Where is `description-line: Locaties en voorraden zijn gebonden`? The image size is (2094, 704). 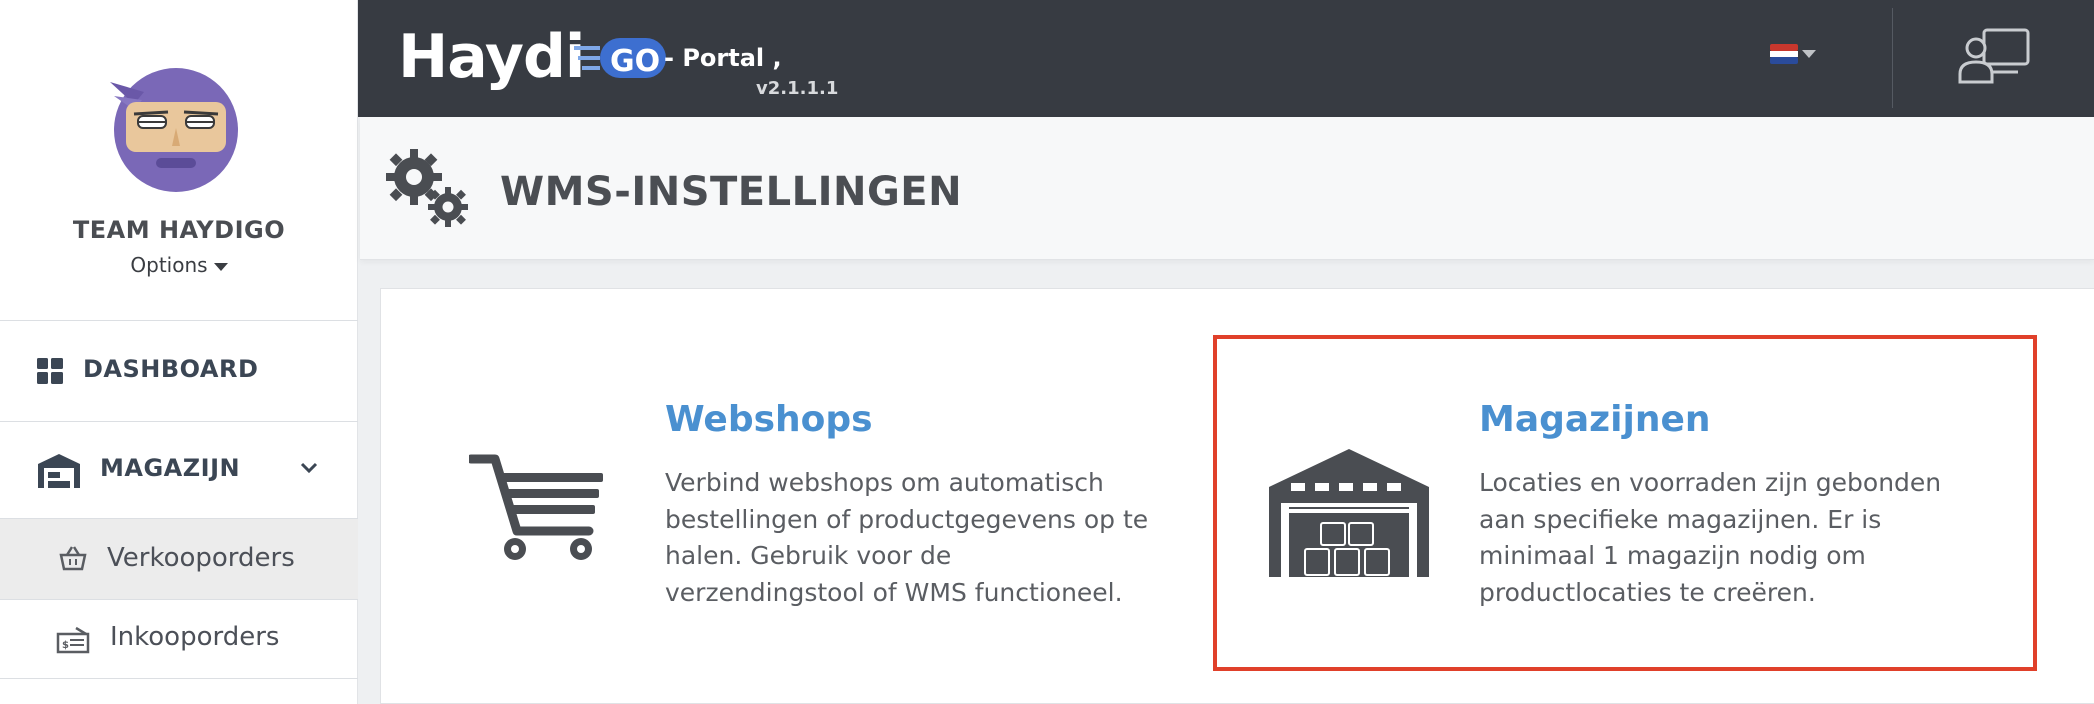
description-line: Locaties en voorraden zijn gebonden is located at coordinates (1710, 482).